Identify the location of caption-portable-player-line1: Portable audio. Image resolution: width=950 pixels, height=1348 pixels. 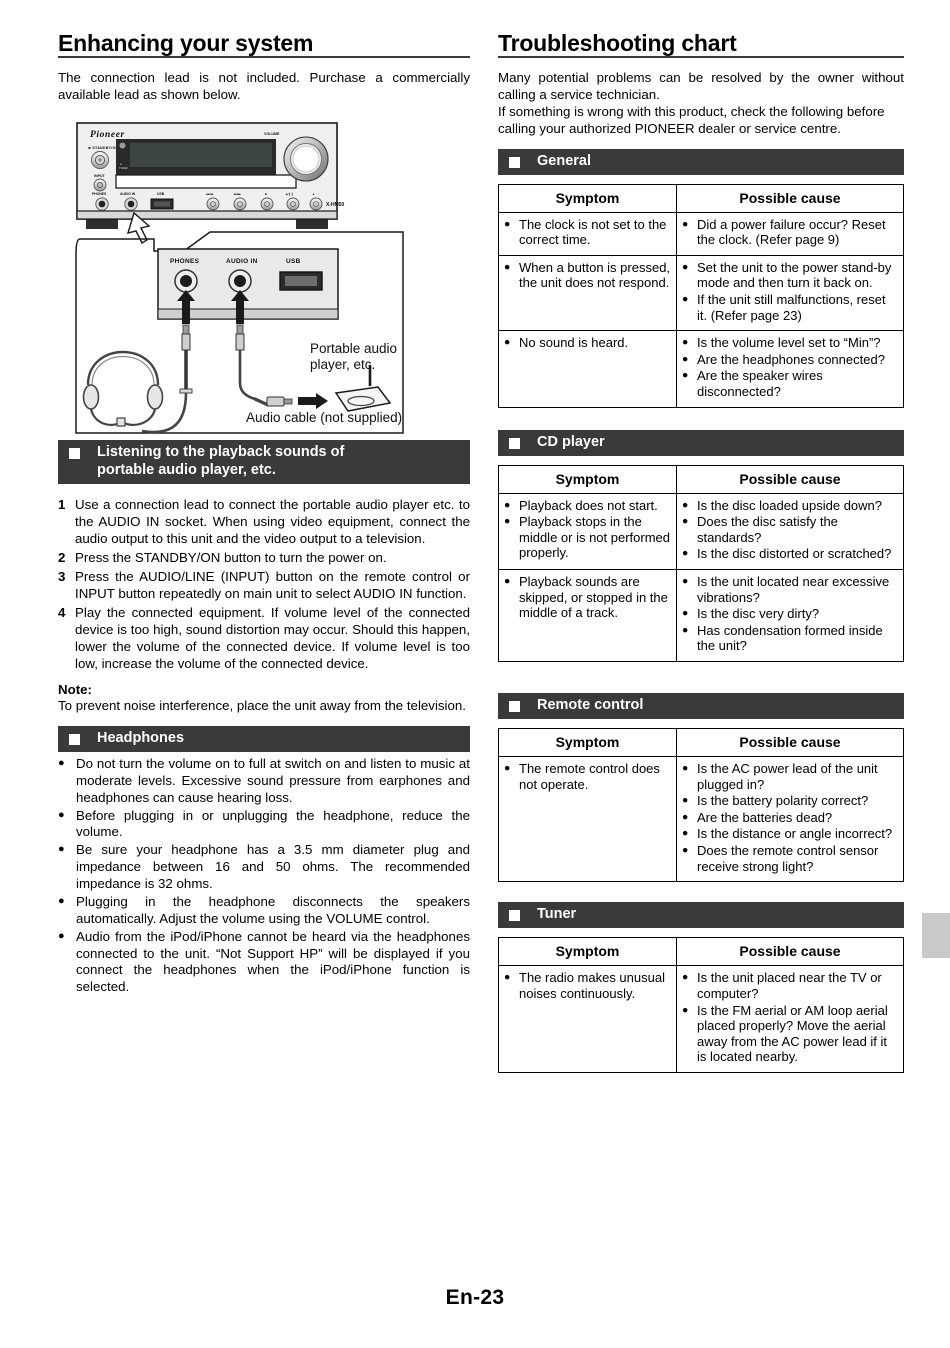
(353, 348).